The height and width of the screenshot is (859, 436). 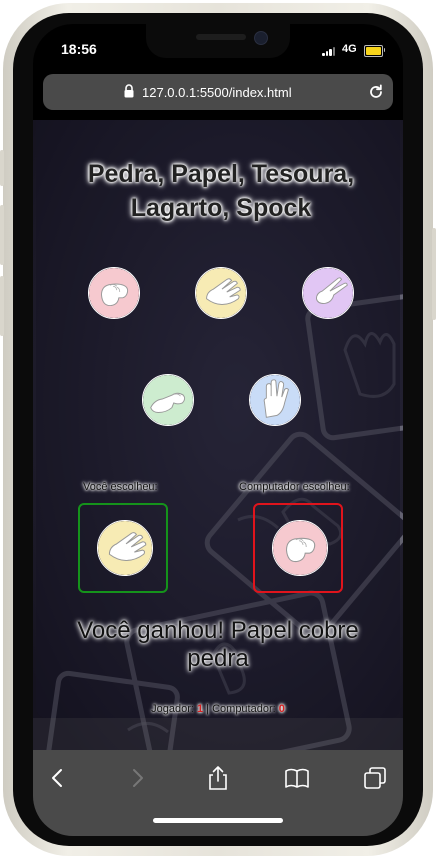 I want to click on choice-papel, so click(x=221, y=293).